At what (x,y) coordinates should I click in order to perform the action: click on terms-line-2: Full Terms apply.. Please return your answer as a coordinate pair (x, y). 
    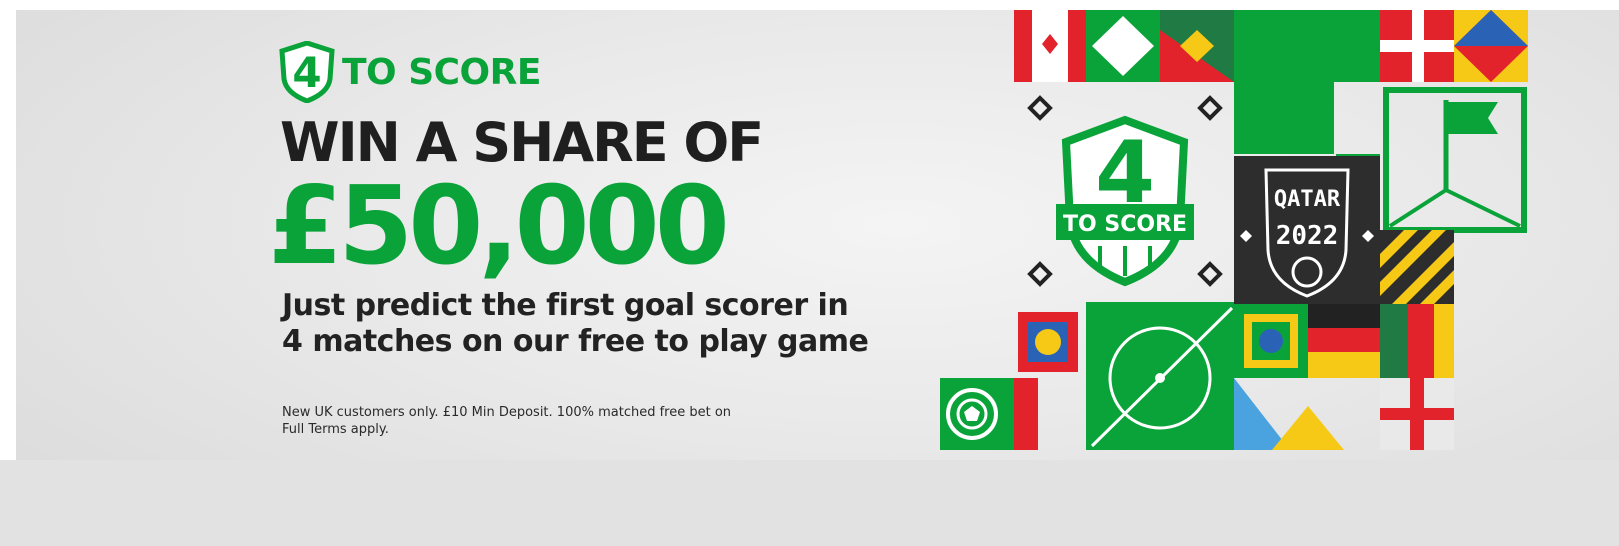
    Looking at the image, I should click on (335, 429).